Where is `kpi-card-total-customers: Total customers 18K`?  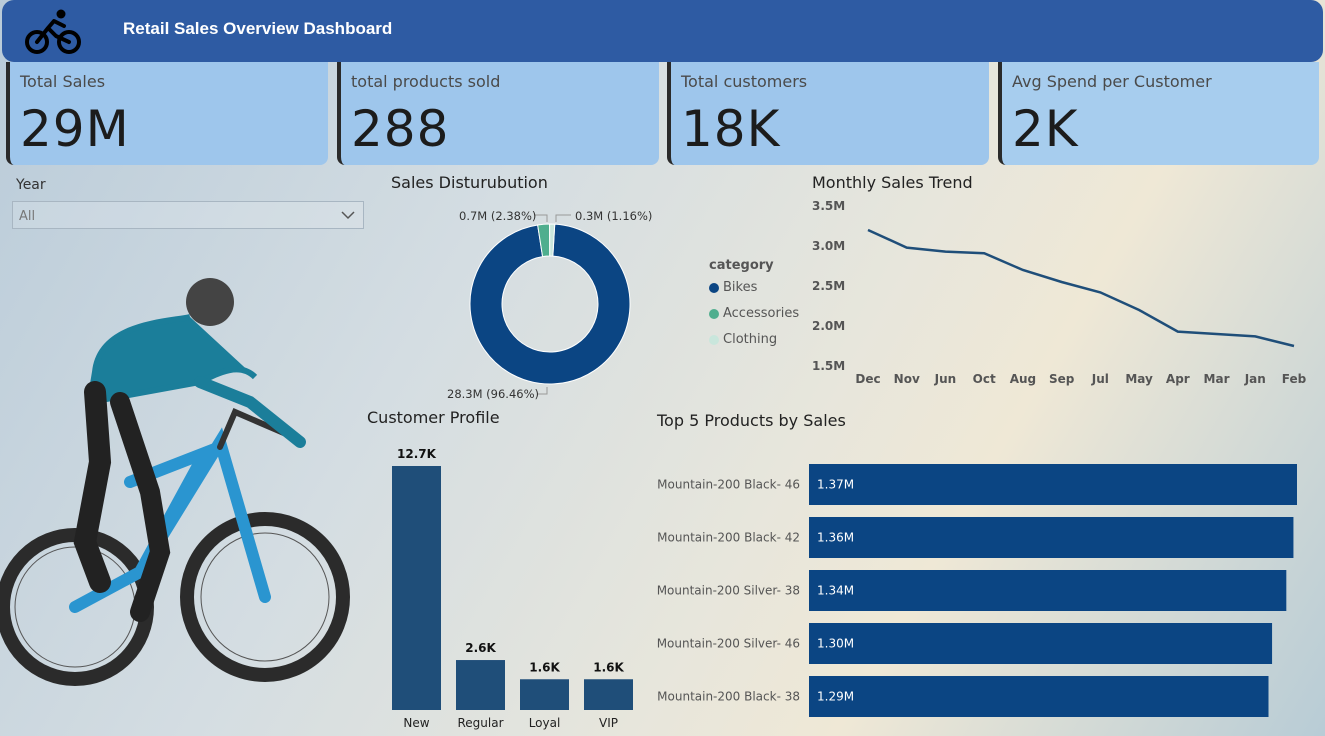 kpi-card-total-customers: Total customers 18K is located at coordinates (828, 113).